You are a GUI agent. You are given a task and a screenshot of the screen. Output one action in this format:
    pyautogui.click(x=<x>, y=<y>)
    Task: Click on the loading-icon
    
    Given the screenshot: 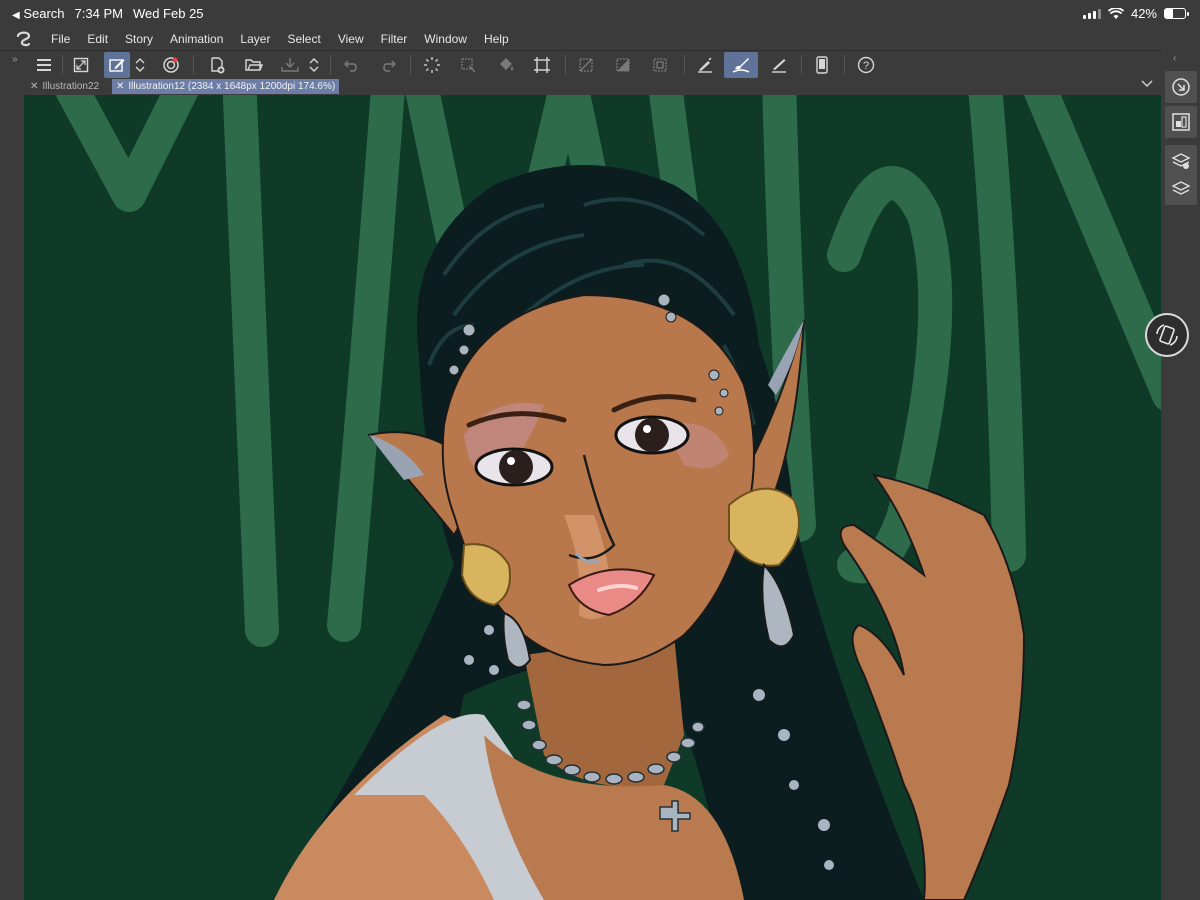 What is the action you would take?
    pyautogui.click(x=432, y=65)
    